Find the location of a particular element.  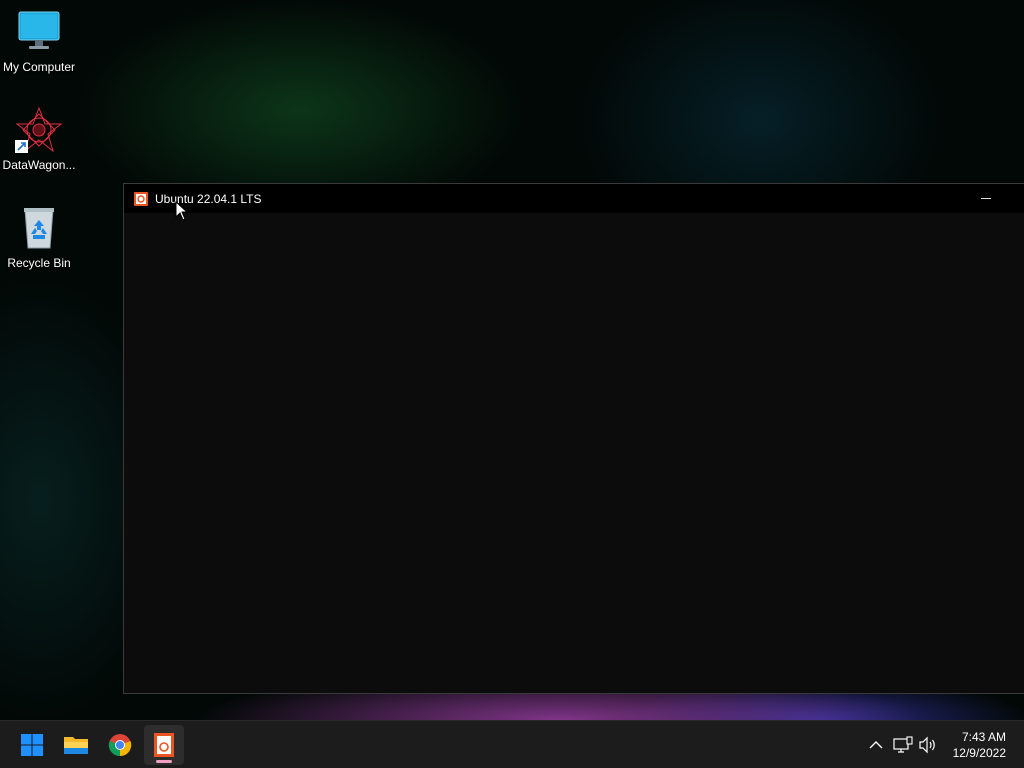

desktop-icon-my-computer: My Computer is located at coordinates (39, 41).